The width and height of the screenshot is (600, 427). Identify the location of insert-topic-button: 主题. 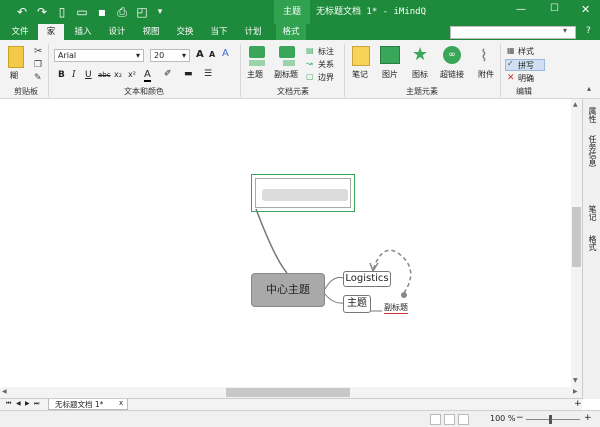
(255, 74).